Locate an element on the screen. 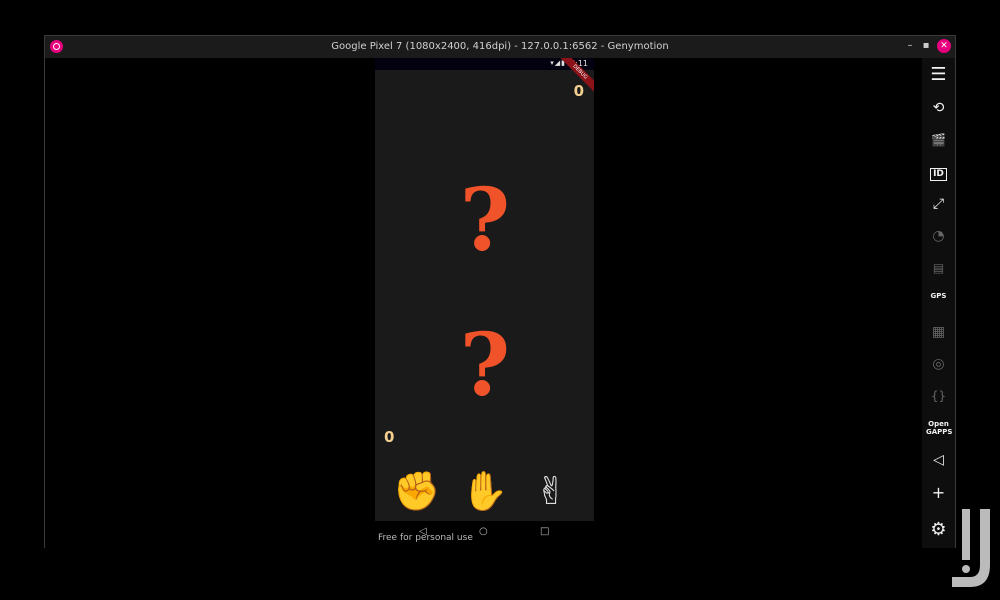 The height and width of the screenshot is (600, 1000). open-gapps-icon: Open GAPPS is located at coordinates (939, 428).